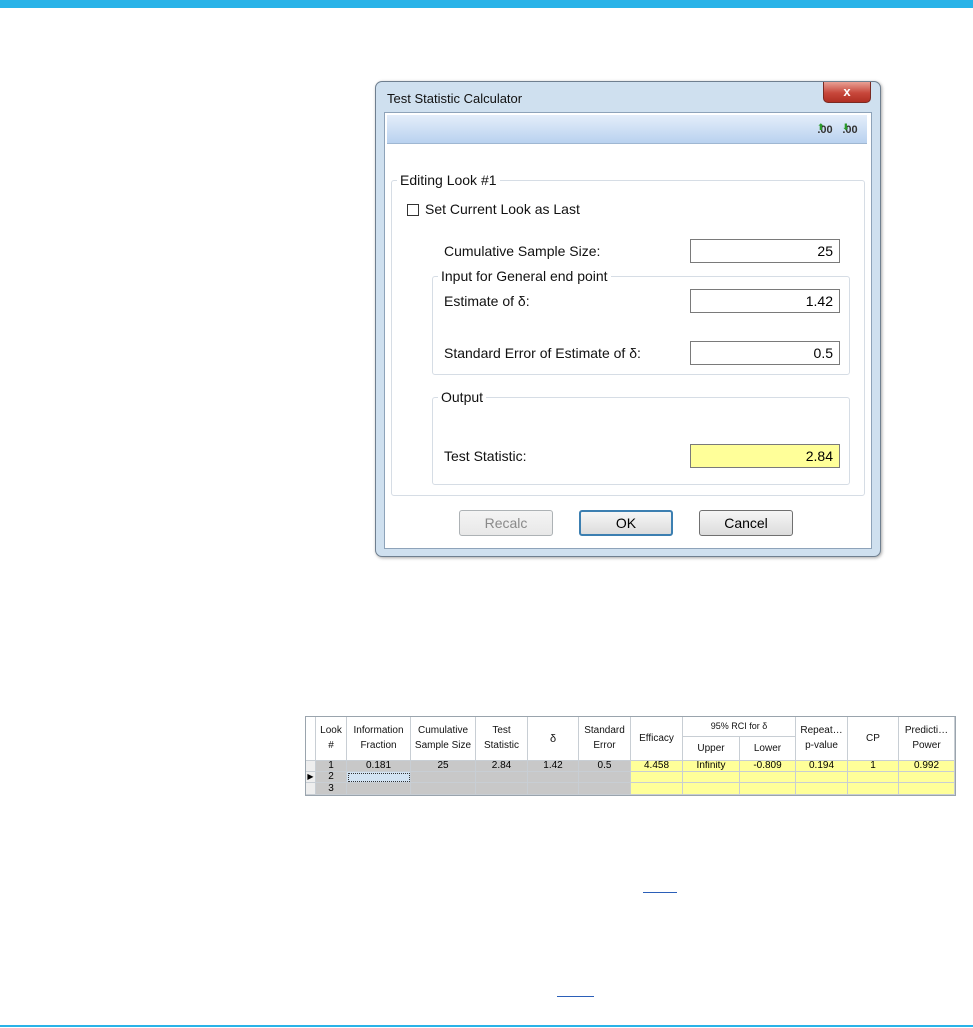  What do you see at coordinates (506, 523) in the screenshot?
I see `recalc-button: Recalc` at bounding box center [506, 523].